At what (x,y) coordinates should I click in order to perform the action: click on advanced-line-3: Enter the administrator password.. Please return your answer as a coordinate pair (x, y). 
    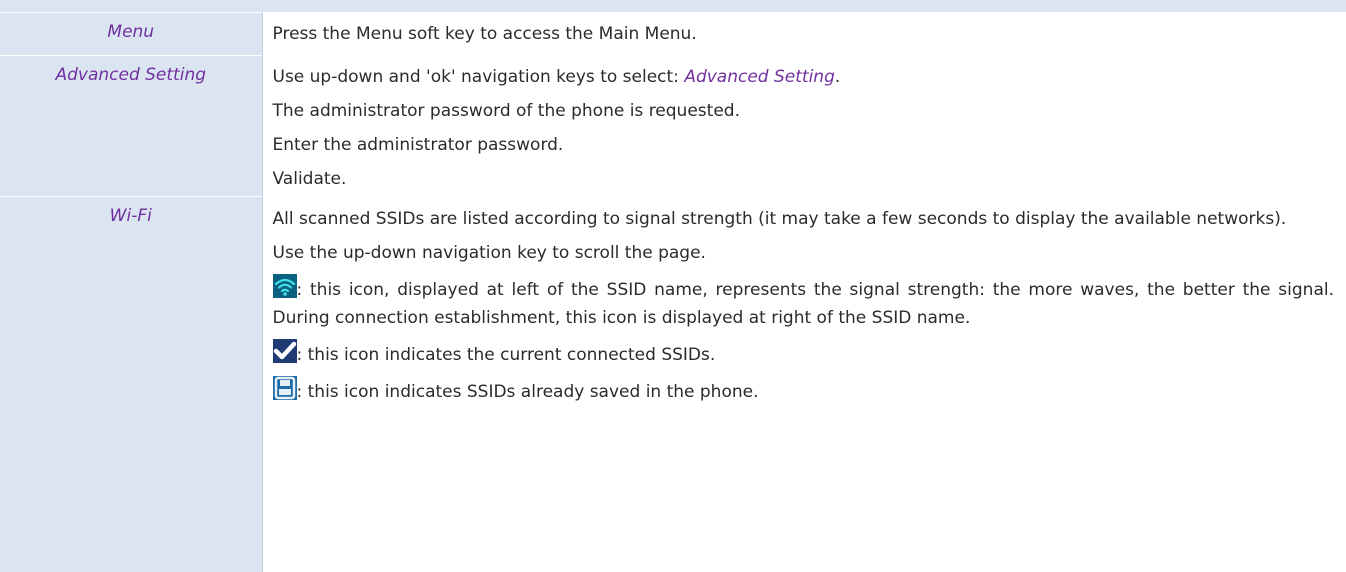
    Looking at the image, I should click on (418, 145).